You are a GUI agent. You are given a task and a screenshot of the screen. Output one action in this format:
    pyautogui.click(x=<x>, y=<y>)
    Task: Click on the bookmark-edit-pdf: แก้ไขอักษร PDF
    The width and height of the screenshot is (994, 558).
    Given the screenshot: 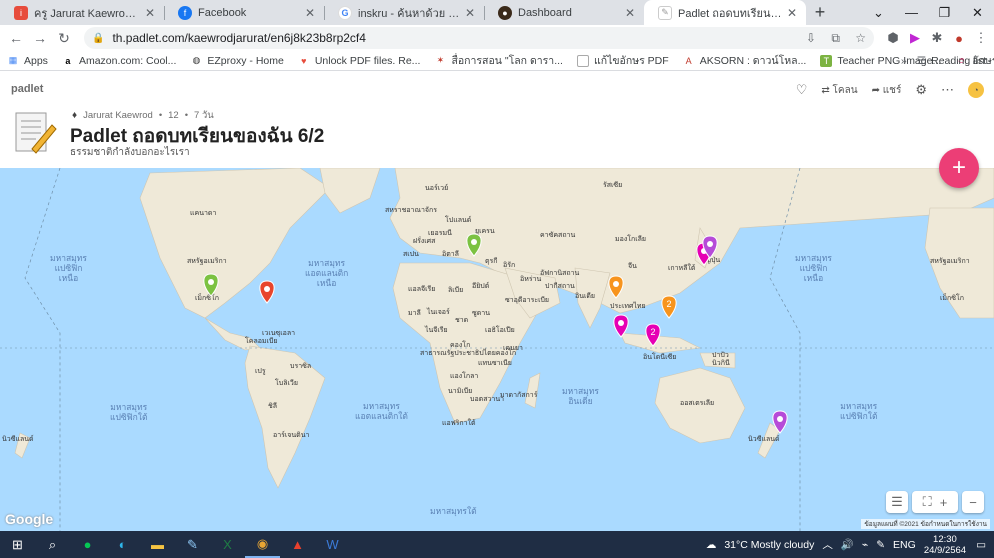 What is the action you would take?
    pyautogui.click(x=623, y=60)
    